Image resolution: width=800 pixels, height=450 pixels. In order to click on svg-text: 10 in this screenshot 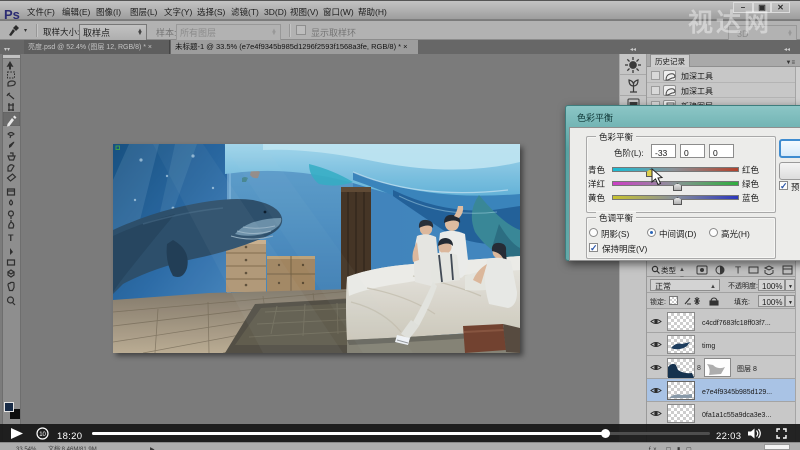, I will do `click(42, 435)`.